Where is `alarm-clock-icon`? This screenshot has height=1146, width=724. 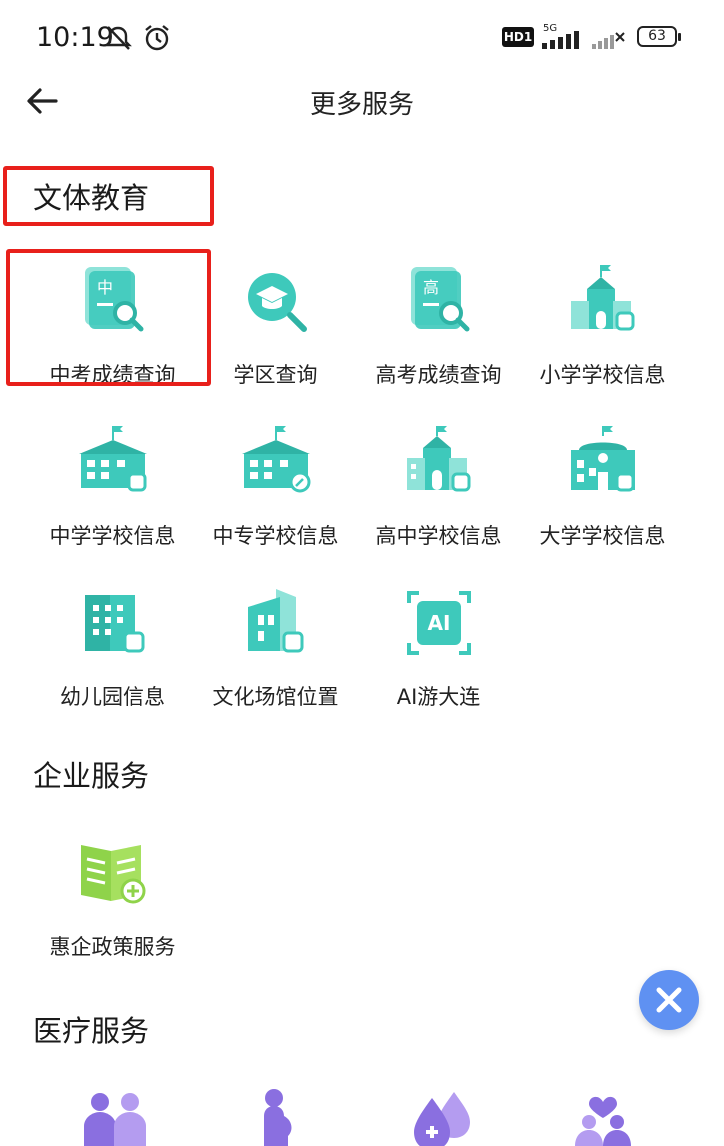
alarm-clock-icon is located at coordinates (157, 38).